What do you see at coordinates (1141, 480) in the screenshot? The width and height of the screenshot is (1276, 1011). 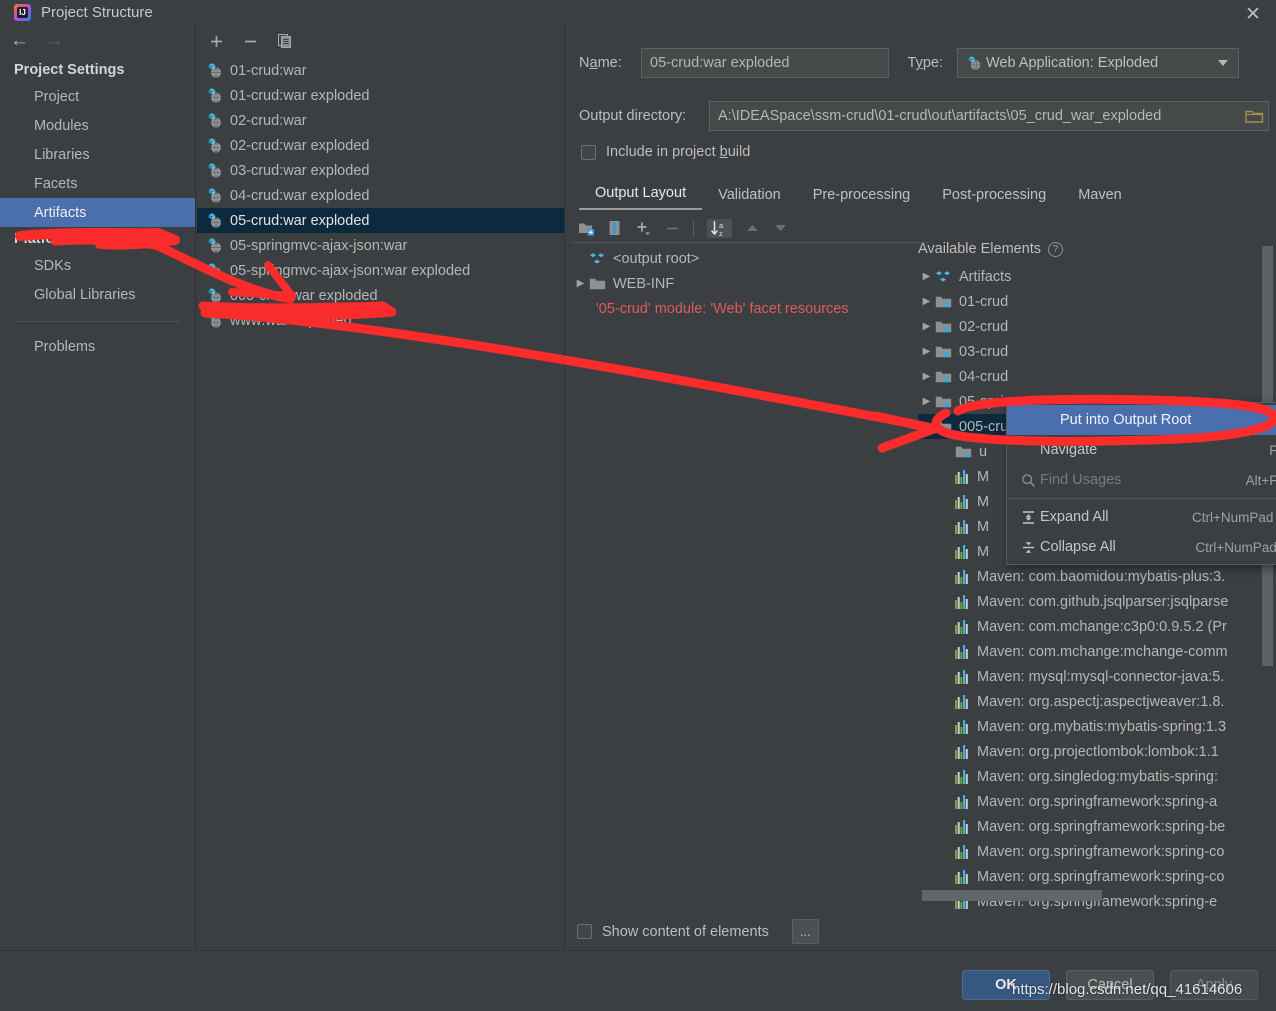 I see `menu-item-find-usages: Find Usages Alt+F7` at bounding box center [1141, 480].